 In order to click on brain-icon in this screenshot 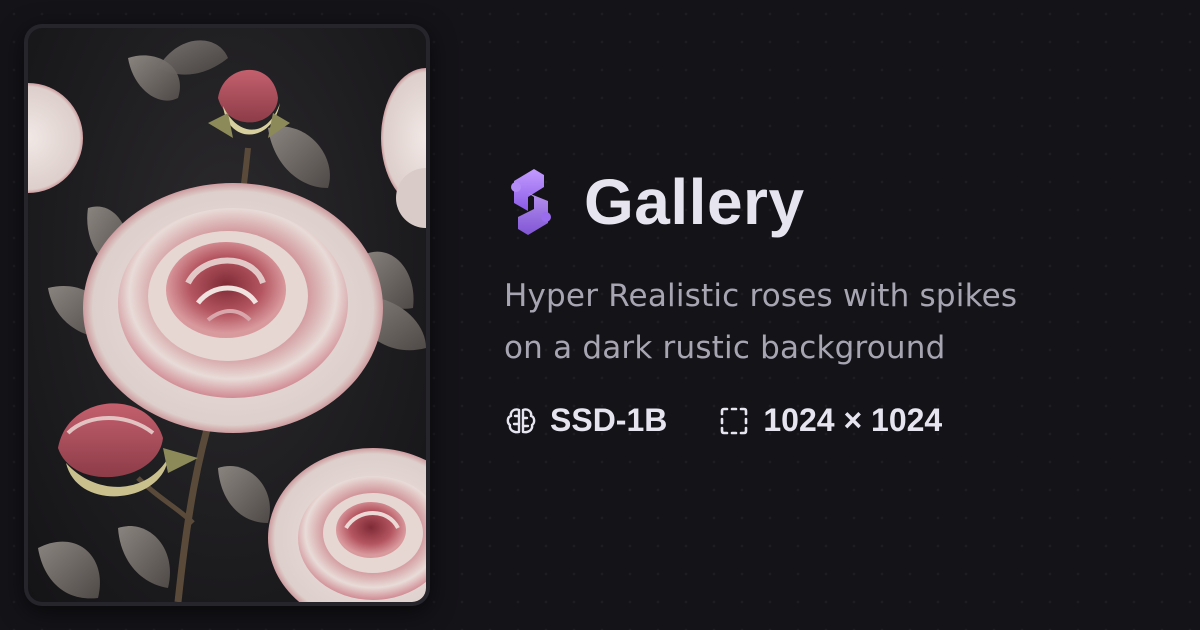, I will do `click(521, 420)`.